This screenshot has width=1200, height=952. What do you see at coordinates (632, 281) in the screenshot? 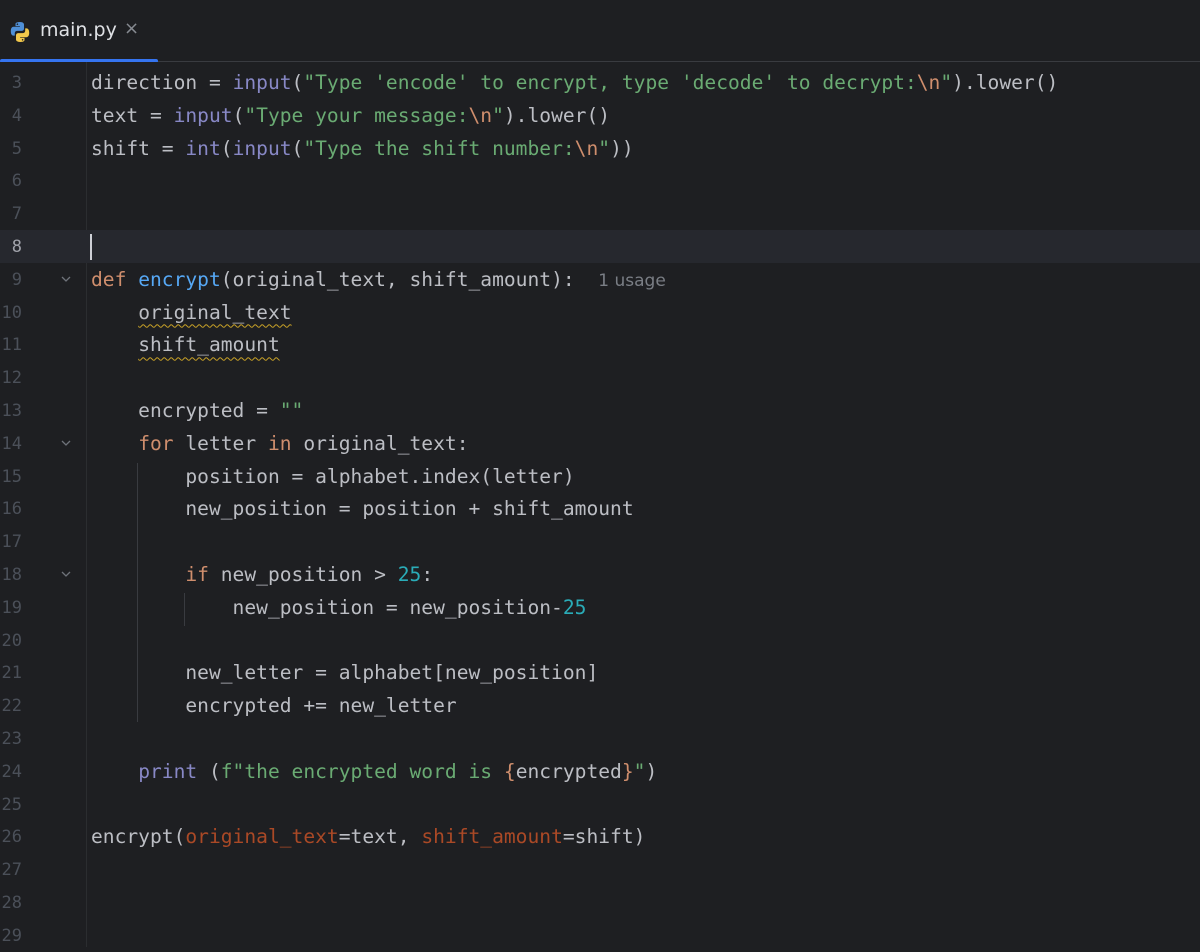
I see `usage-hint: 1 usage` at bounding box center [632, 281].